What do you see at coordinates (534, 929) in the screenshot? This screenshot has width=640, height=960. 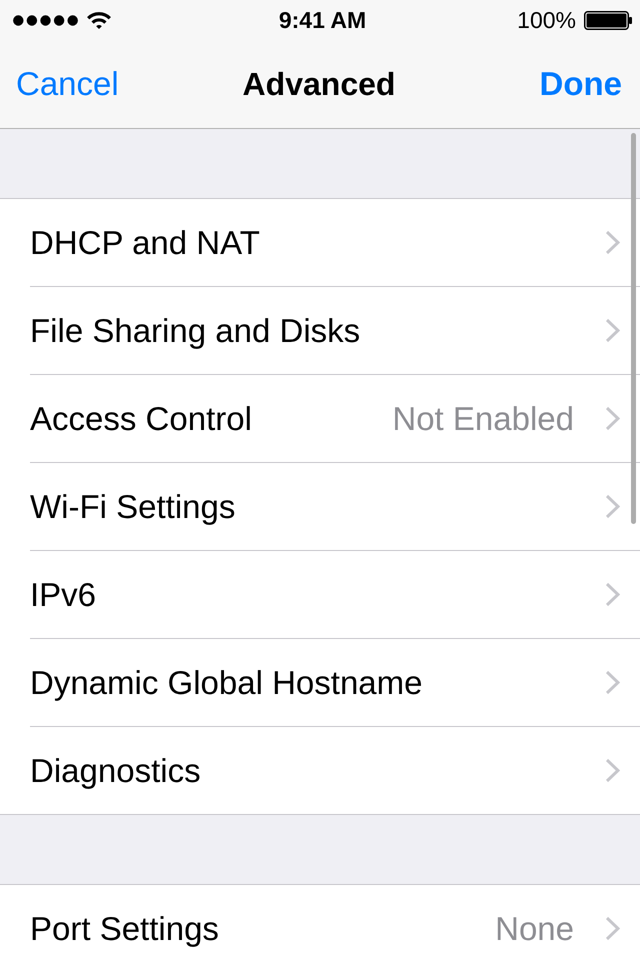 I see `row-value: None` at bounding box center [534, 929].